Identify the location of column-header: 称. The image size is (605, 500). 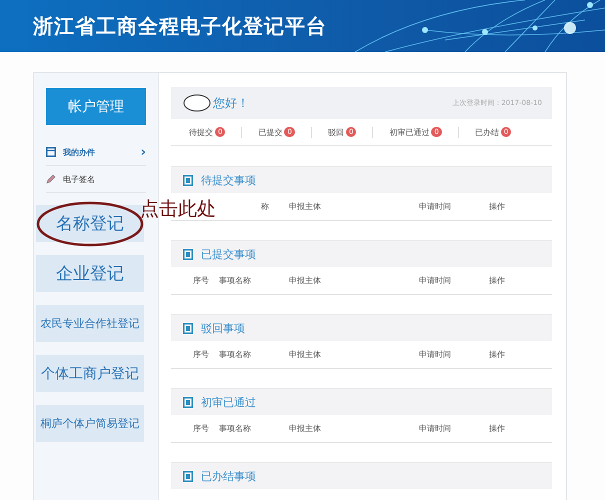
(265, 206).